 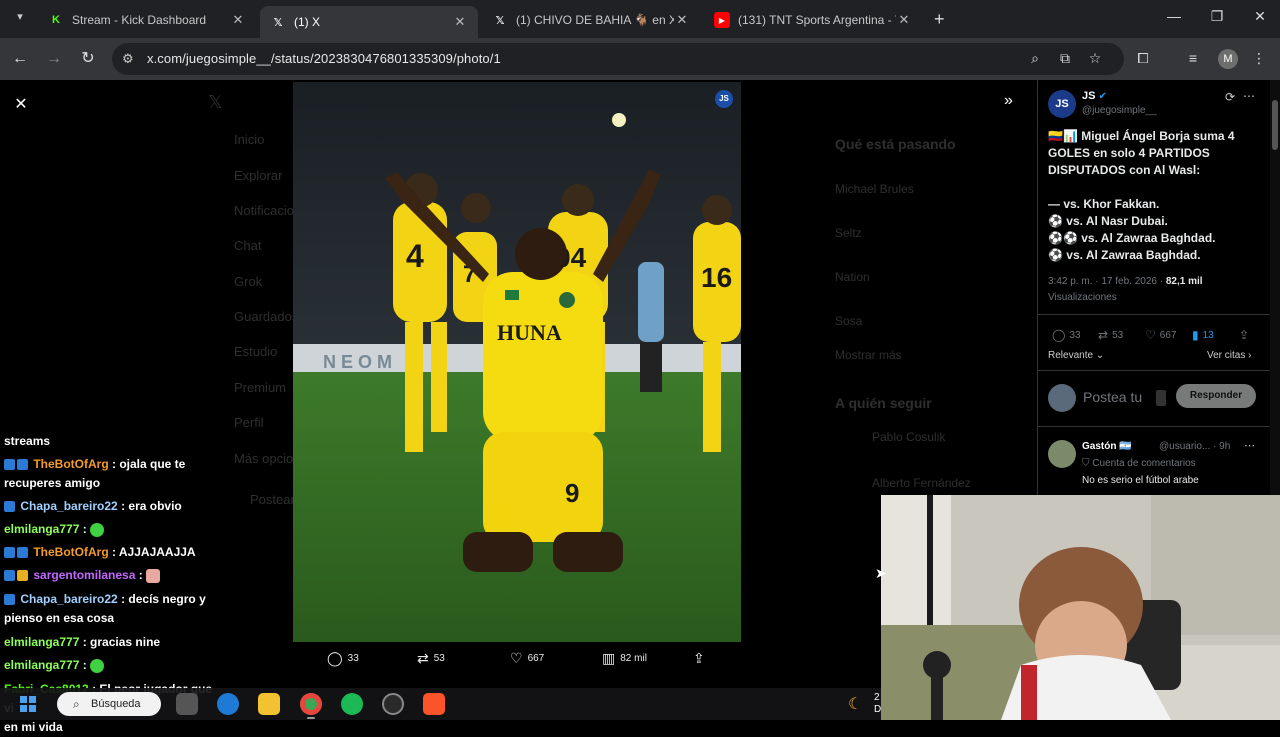 I want to click on sort-dropdown: Relevante ⌄, so click(x=1076, y=355).